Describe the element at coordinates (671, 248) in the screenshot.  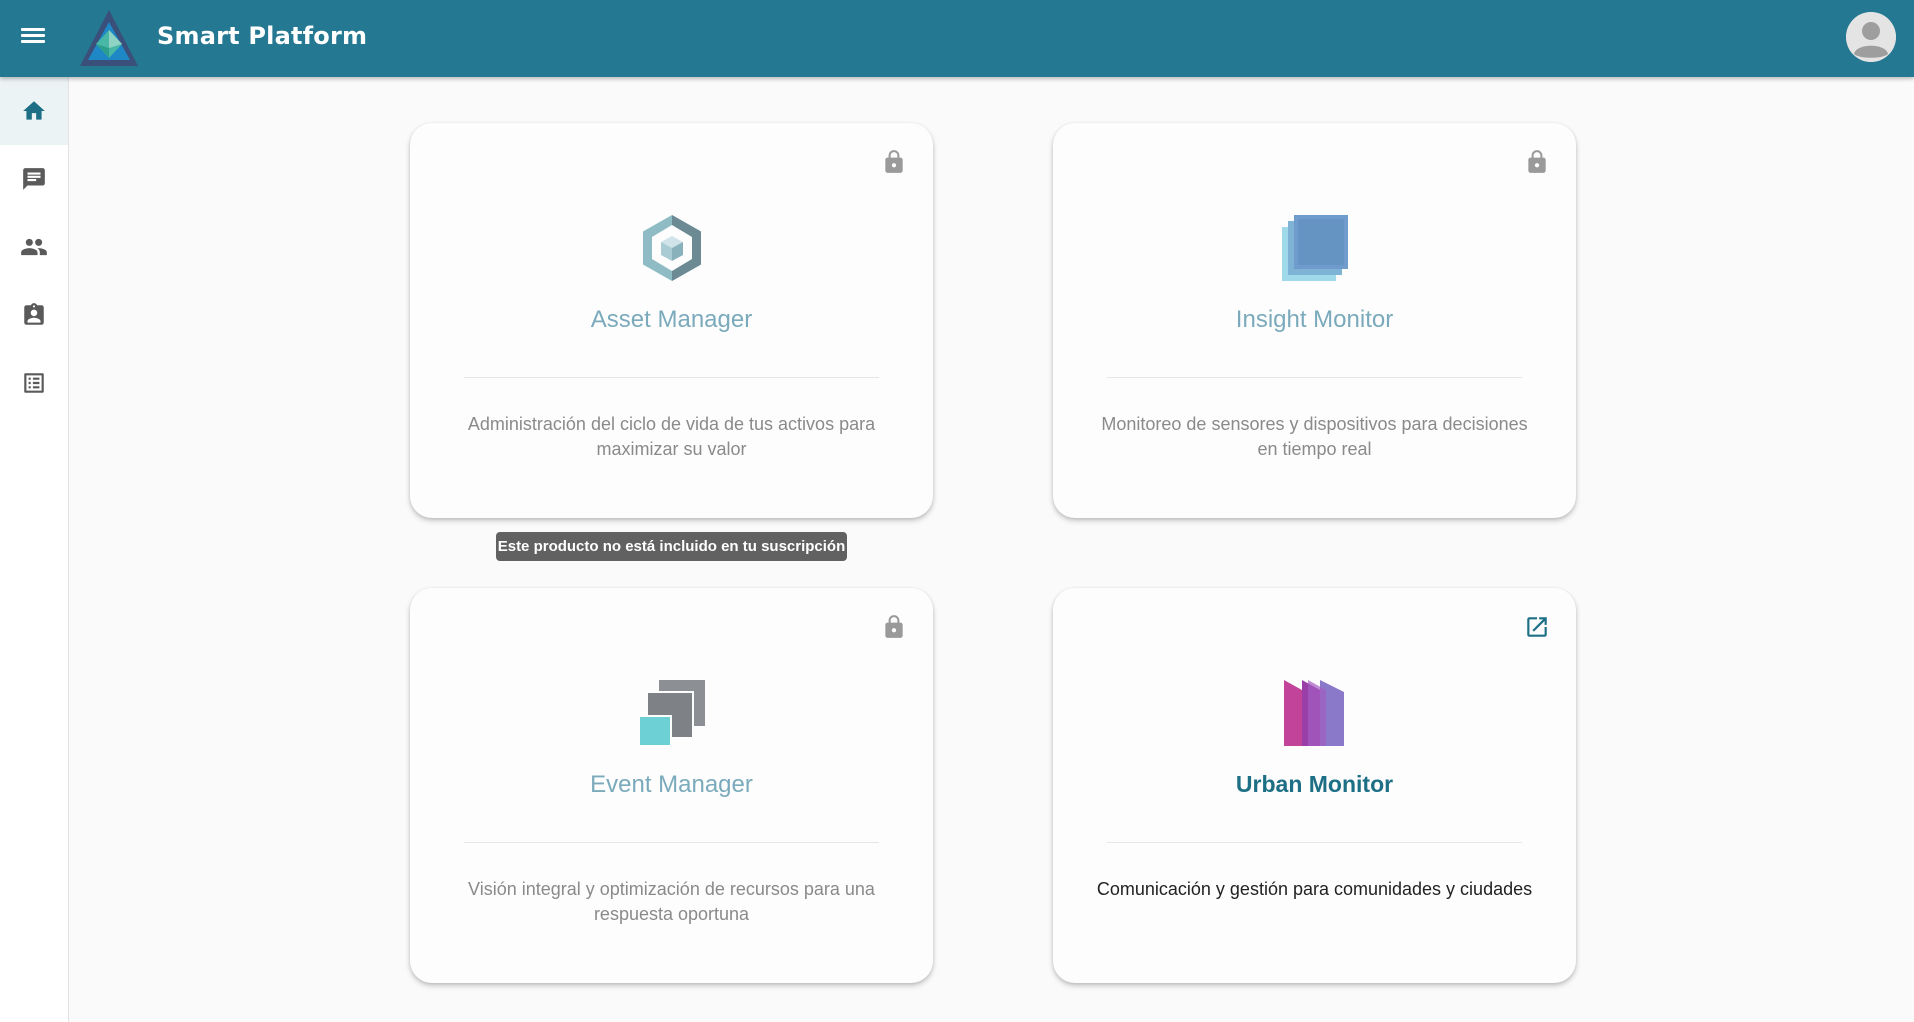
I see `asset-manager-logo` at that location.